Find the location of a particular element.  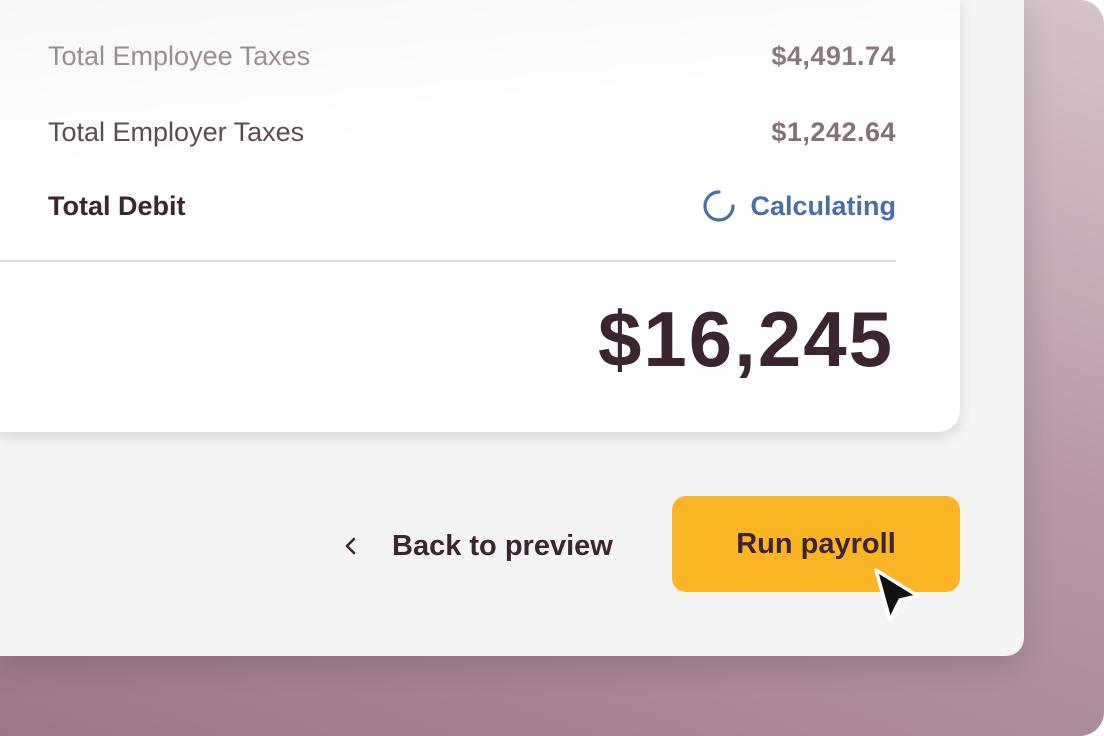

employer-taxes-value: $1,242.64 is located at coordinates (833, 131).